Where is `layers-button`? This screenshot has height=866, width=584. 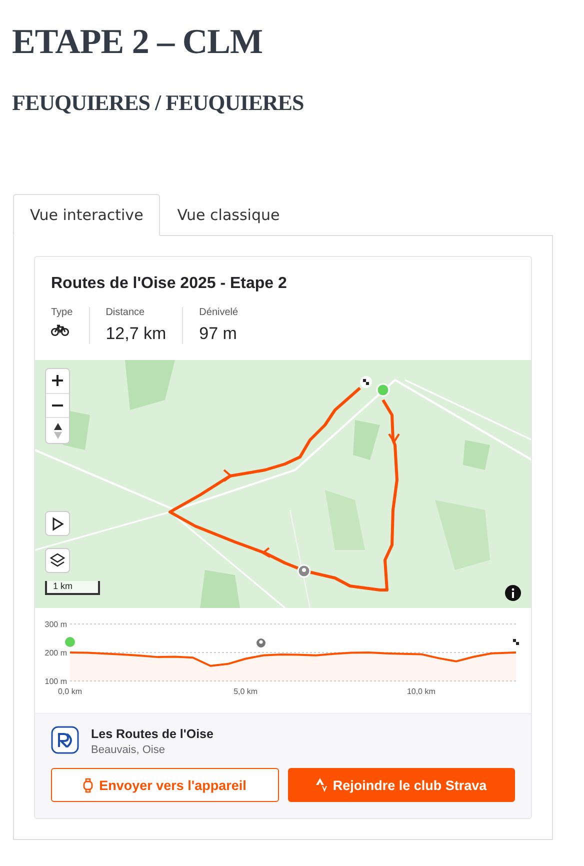 layers-button is located at coordinates (57, 560).